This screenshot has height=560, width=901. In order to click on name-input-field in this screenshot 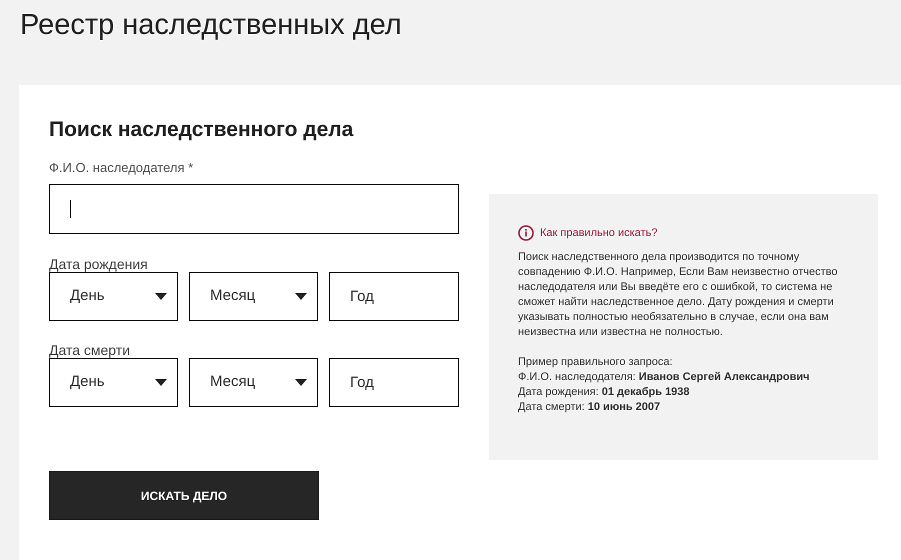, I will do `click(254, 209)`.